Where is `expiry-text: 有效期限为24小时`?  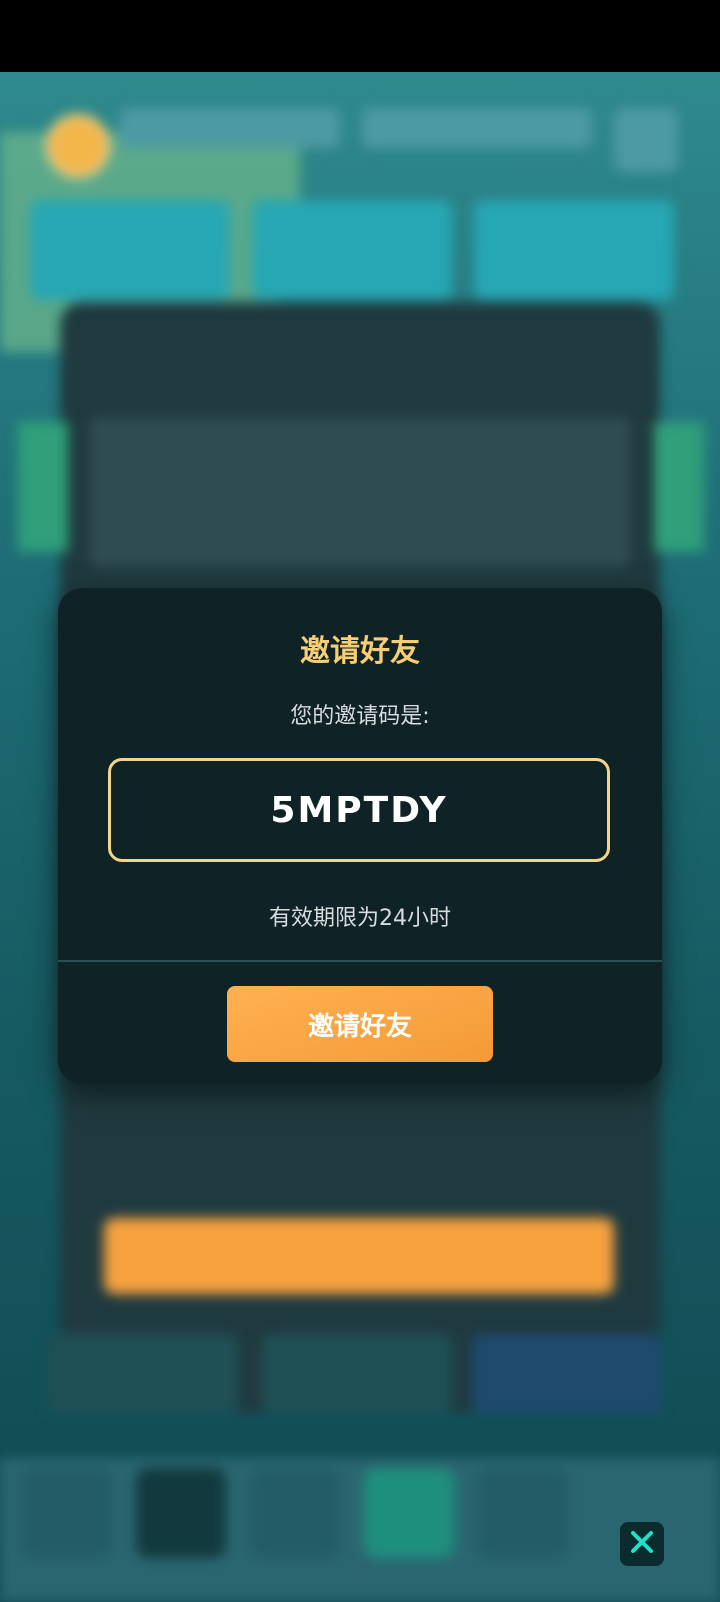 expiry-text: 有效期限为24小时 is located at coordinates (360, 918).